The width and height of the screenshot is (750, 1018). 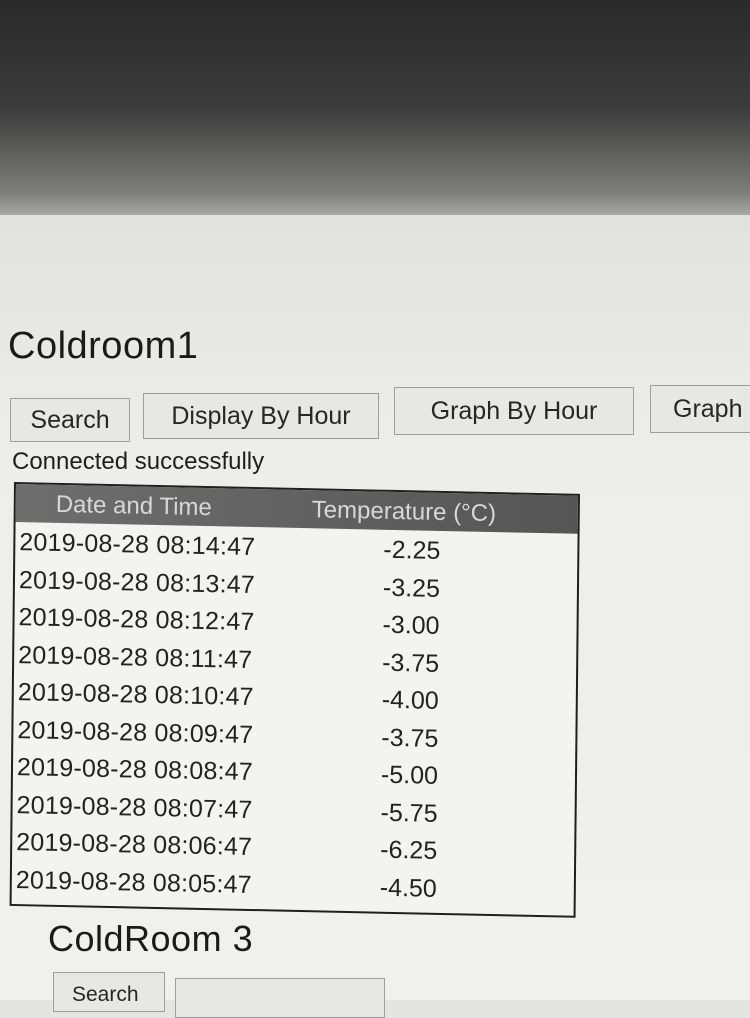 I want to click on cell-datetime: 2019-08-28 08:06:47, so click(x=134, y=845).